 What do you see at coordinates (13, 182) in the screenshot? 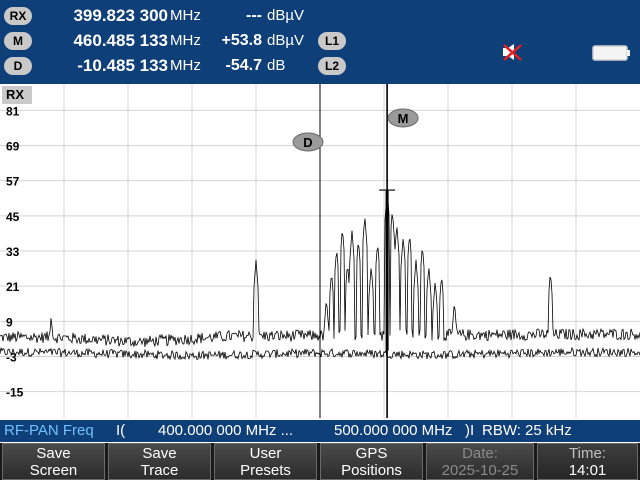
I see `y-tick-label: 57` at bounding box center [13, 182].